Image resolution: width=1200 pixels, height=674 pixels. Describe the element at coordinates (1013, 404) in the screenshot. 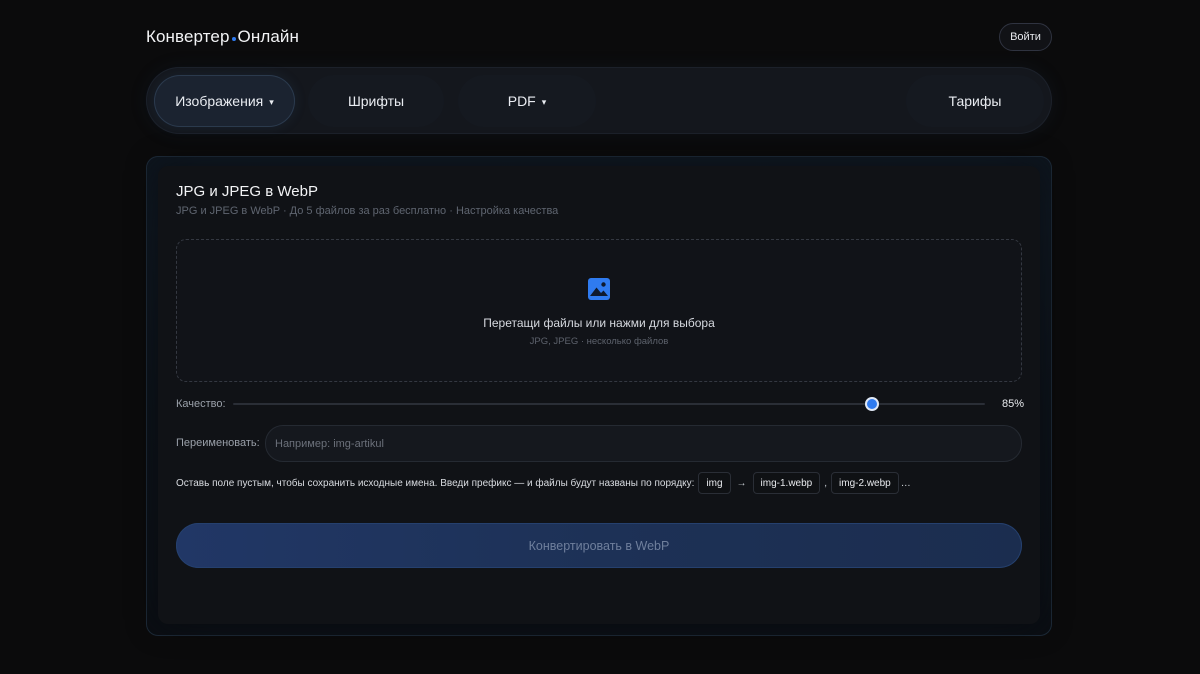

I see `quality-value: 85%` at that location.